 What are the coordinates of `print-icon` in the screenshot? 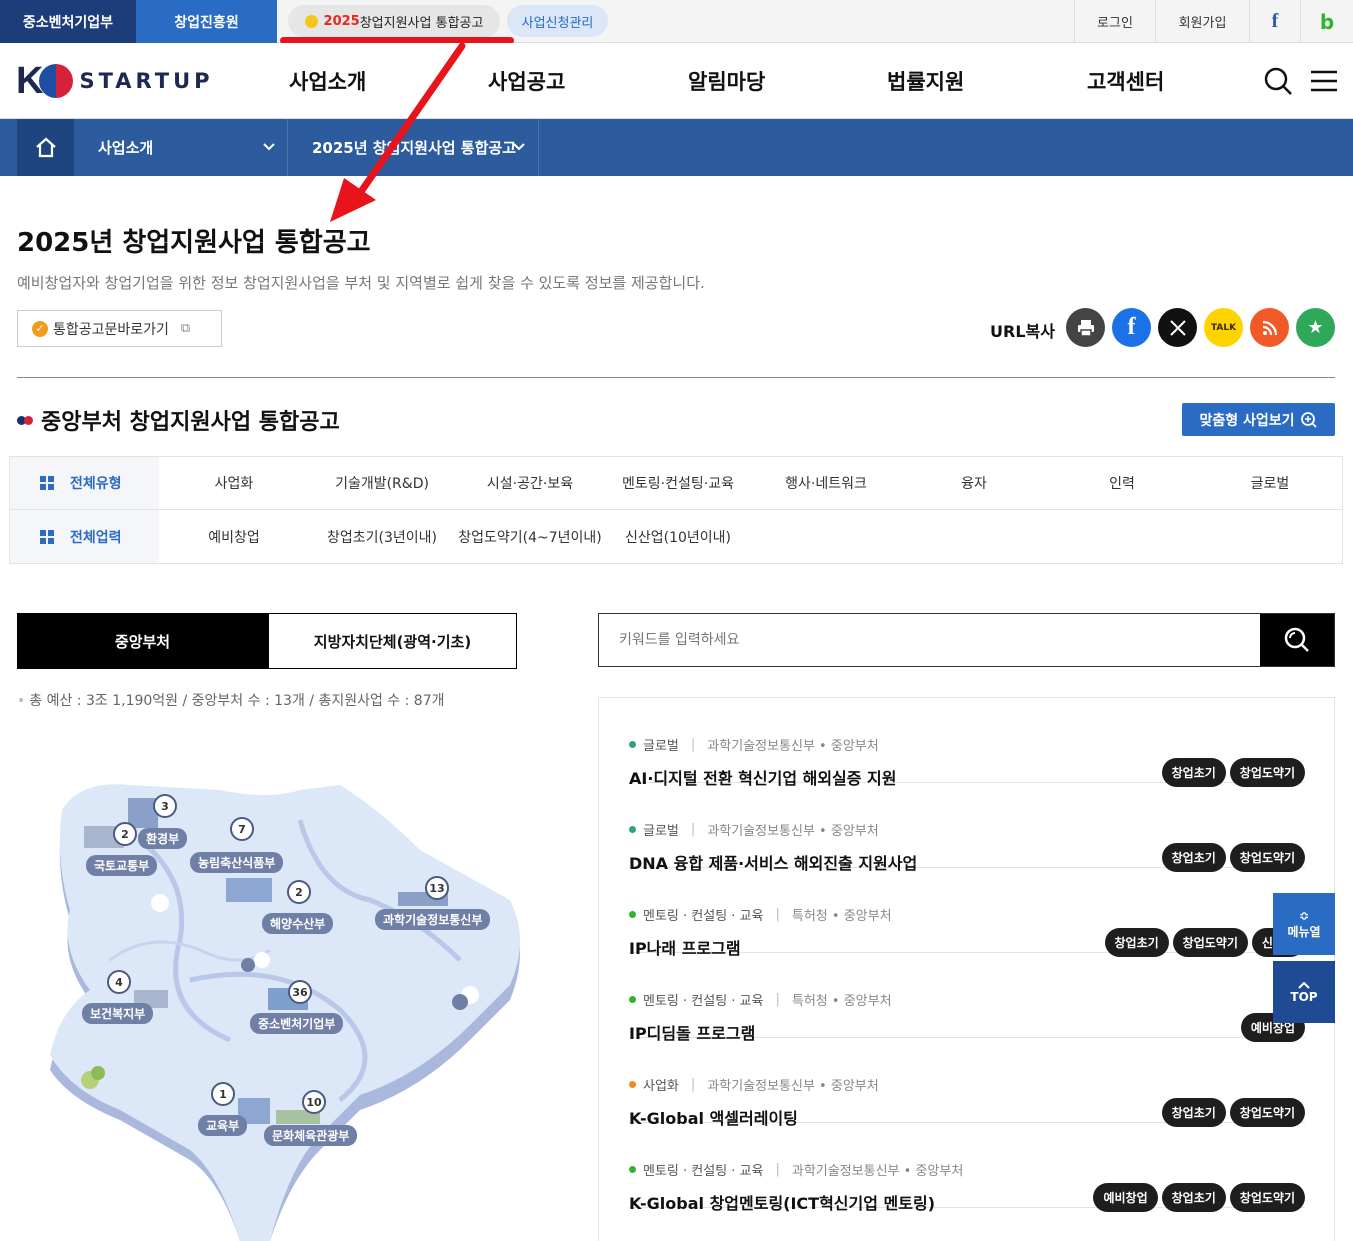 It's located at (1085, 327).